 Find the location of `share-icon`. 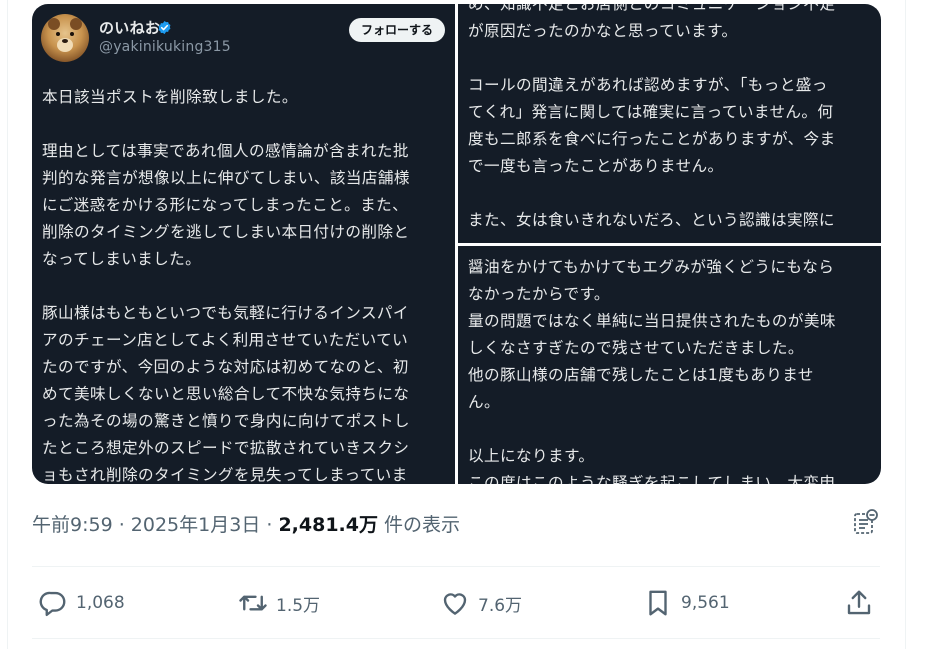

share-icon is located at coordinates (859, 602).